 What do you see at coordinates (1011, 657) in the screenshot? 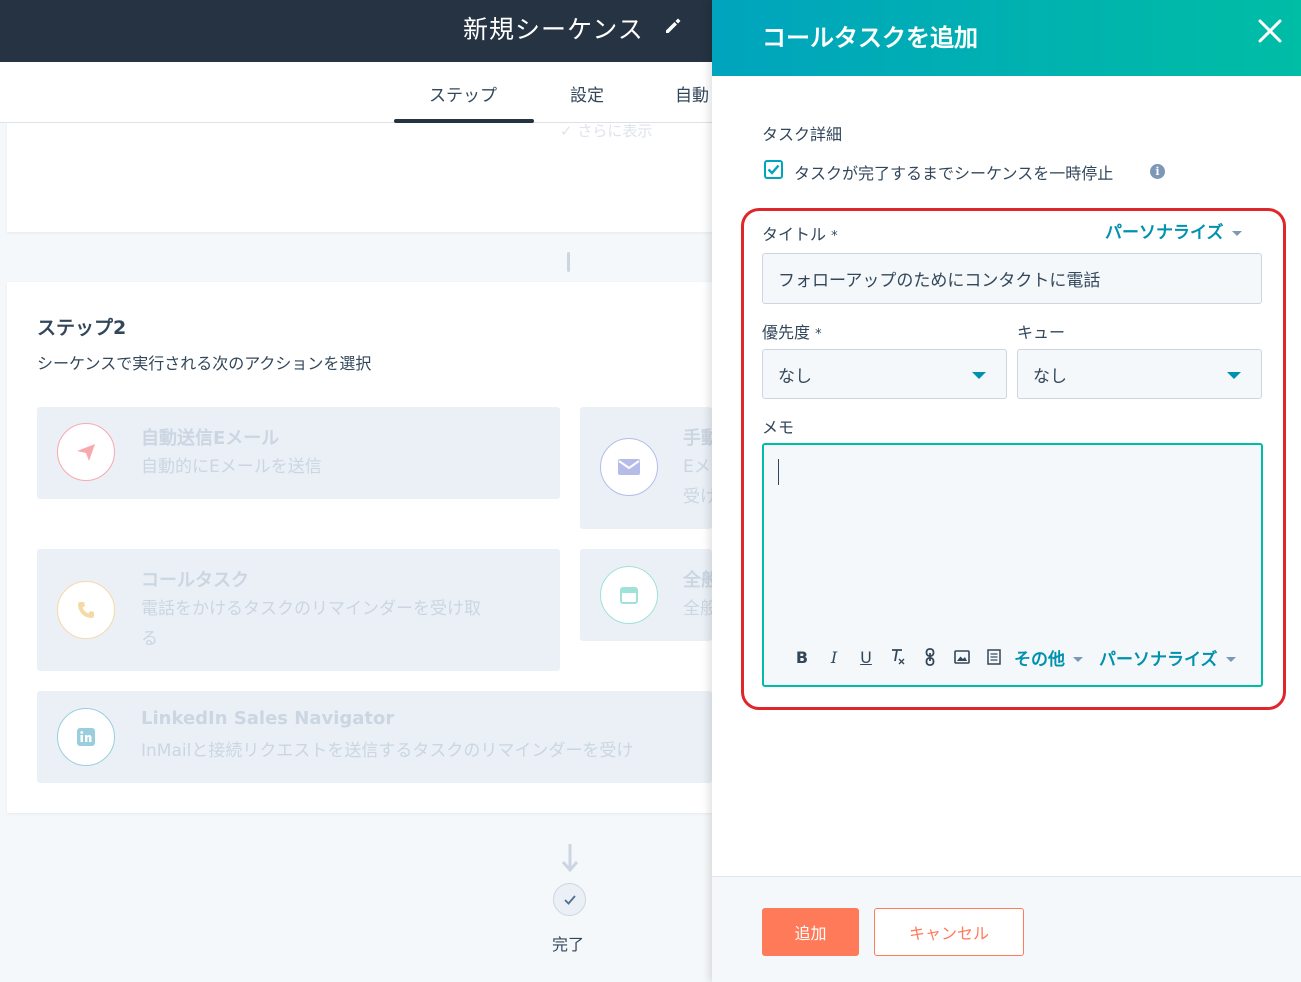
I see `rich-text-toolbar: B I U その他 パーソナライズ` at bounding box center [1011, 657].